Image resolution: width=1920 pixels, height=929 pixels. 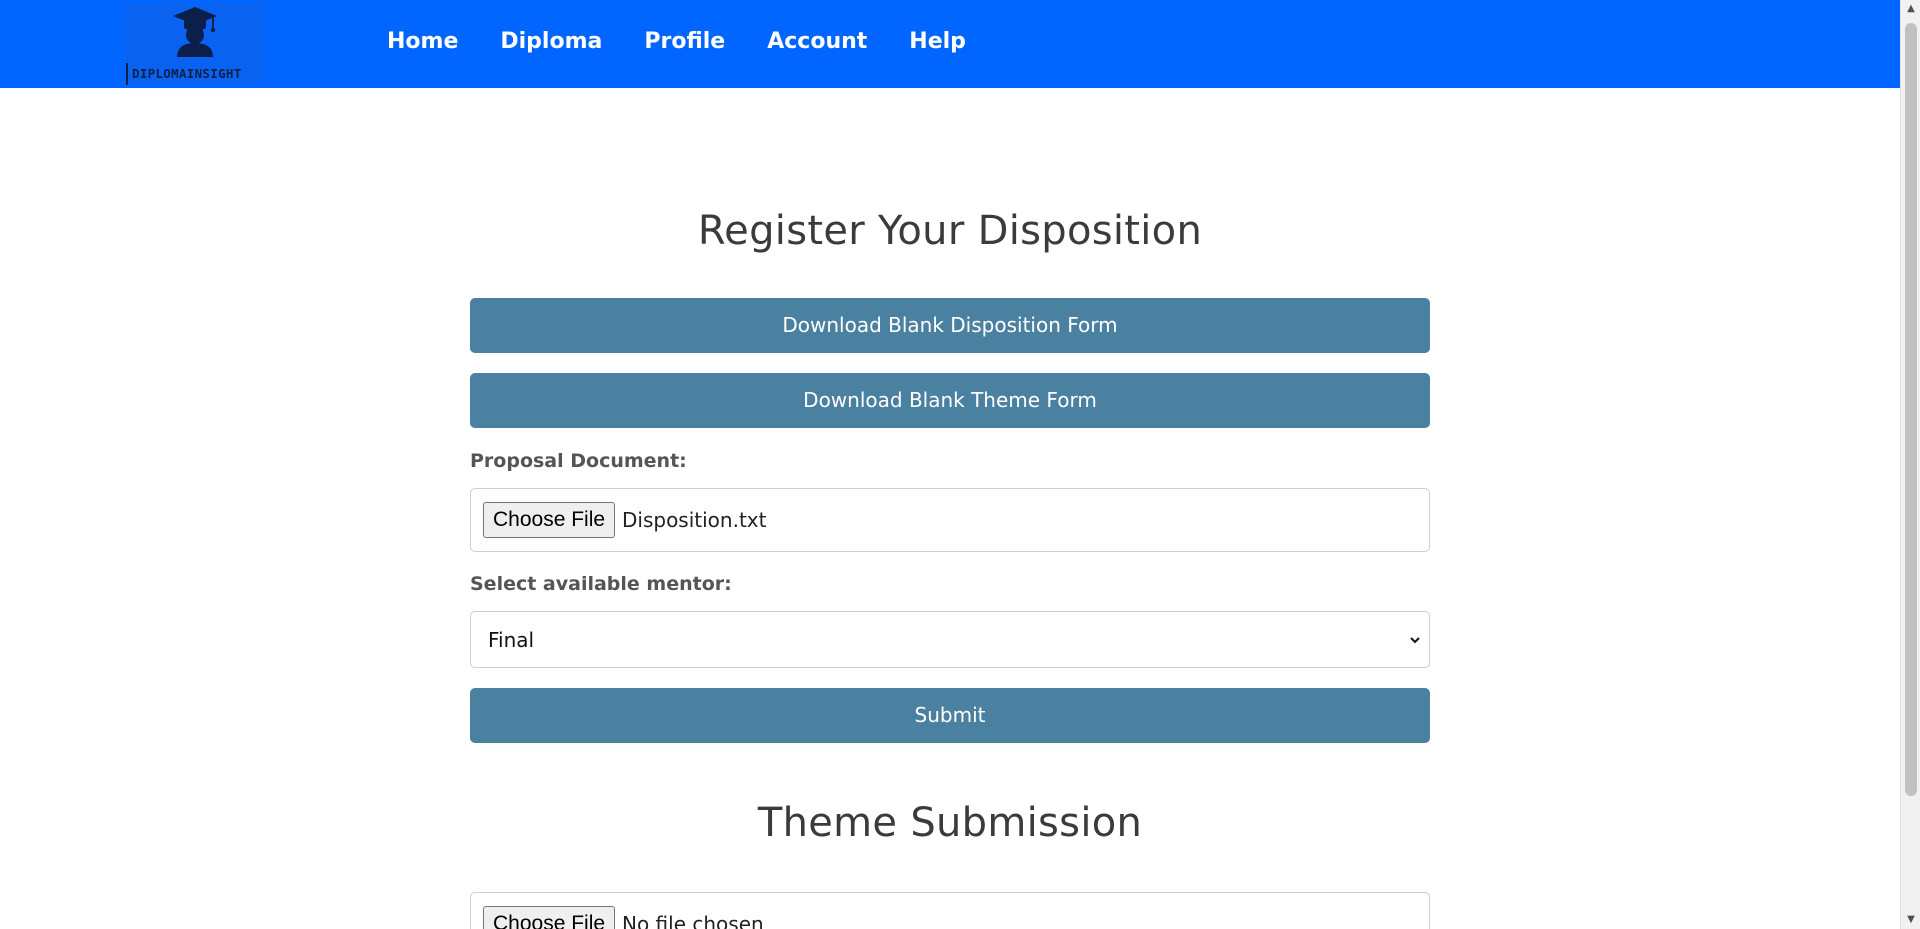 I want to click on logo: DIPLOMAINSIGHT, so click(x=195, y=44).